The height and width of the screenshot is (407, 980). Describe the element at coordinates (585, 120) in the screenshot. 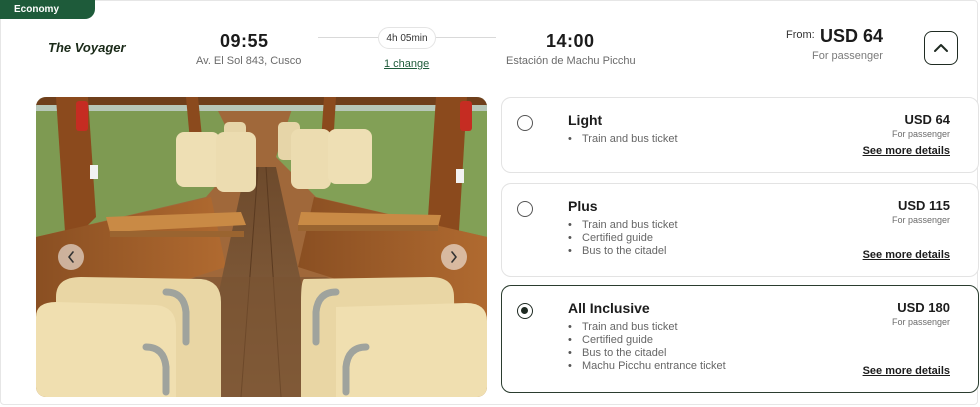

I see `fare-name: Light` at that location.